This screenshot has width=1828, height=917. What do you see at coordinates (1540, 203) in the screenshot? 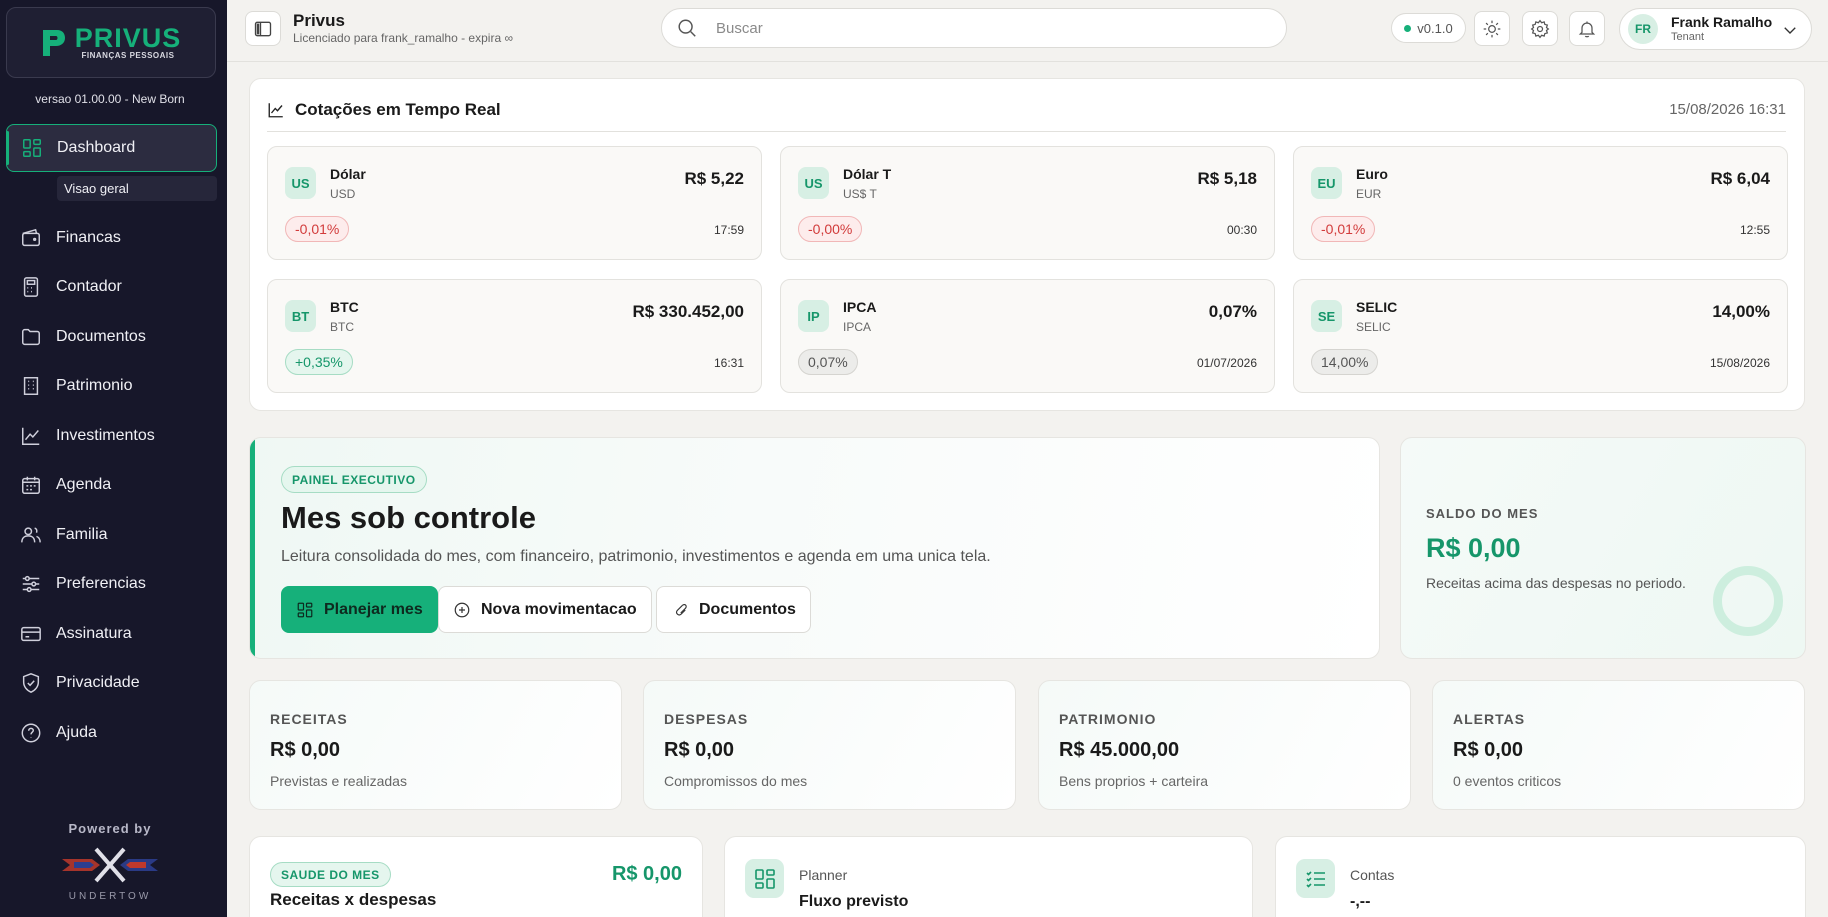
I see `quote-card-euro: EU Euro EUR R$ 6,04 -0,01% 12:55` at bounding box center [1540, 203].